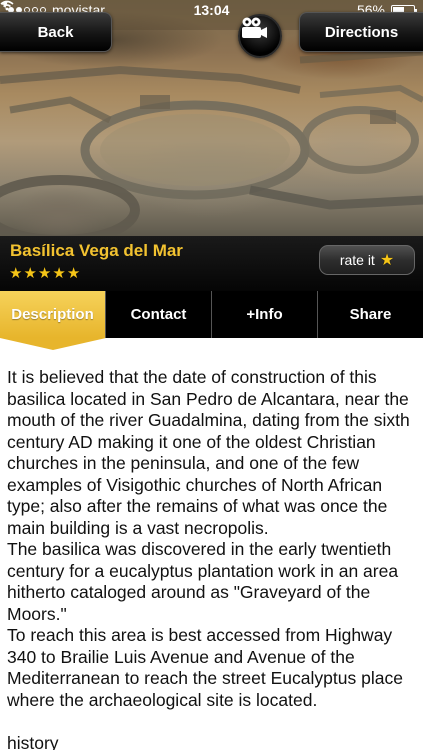  I want to click on tab-more-info: +Info, so click(264, 314).